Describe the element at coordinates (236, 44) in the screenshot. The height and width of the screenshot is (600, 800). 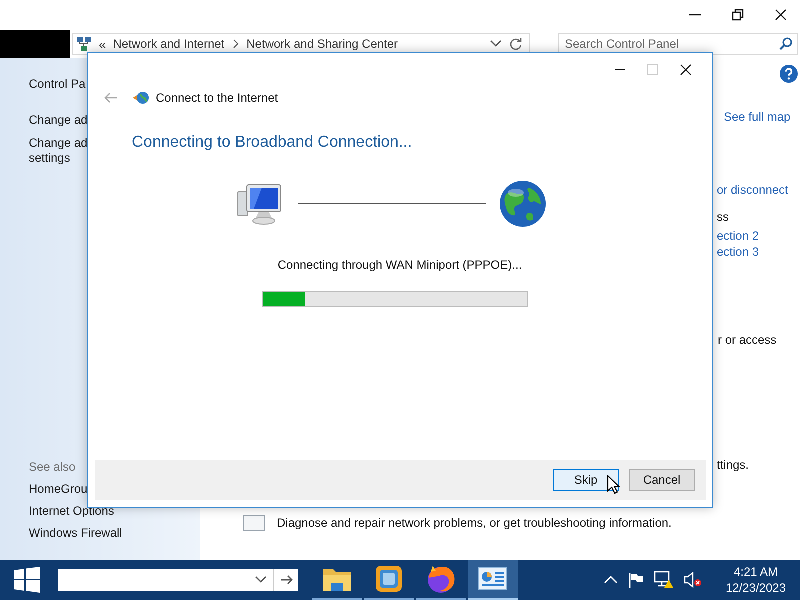
I see `breadcrumb-chevron-icon` at that location.